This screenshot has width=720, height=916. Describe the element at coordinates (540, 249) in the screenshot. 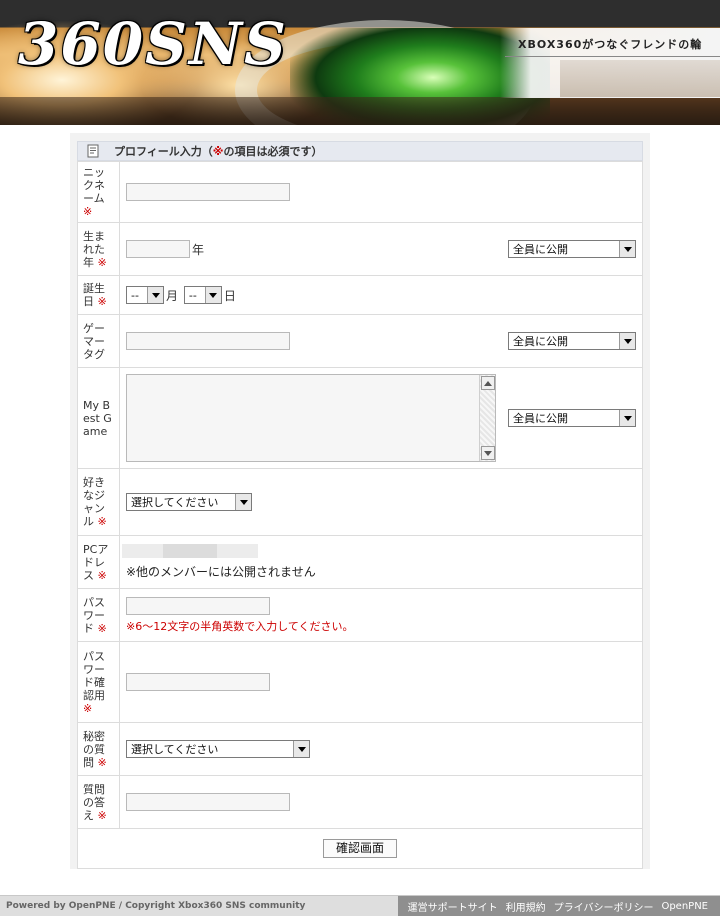

I see `birth-year-visibility-value: 全員に公開` at that location.